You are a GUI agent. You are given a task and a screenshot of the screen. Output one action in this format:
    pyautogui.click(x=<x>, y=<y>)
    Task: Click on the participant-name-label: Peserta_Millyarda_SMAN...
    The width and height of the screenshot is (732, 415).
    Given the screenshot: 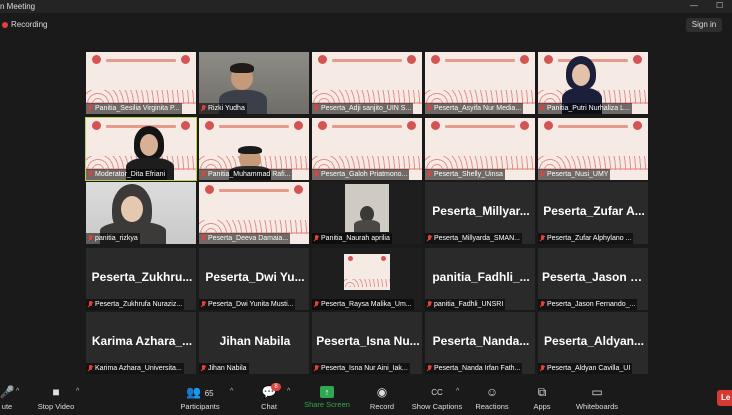 What is the action you would take?
    pyautogui.click(x=473, y=238)
    